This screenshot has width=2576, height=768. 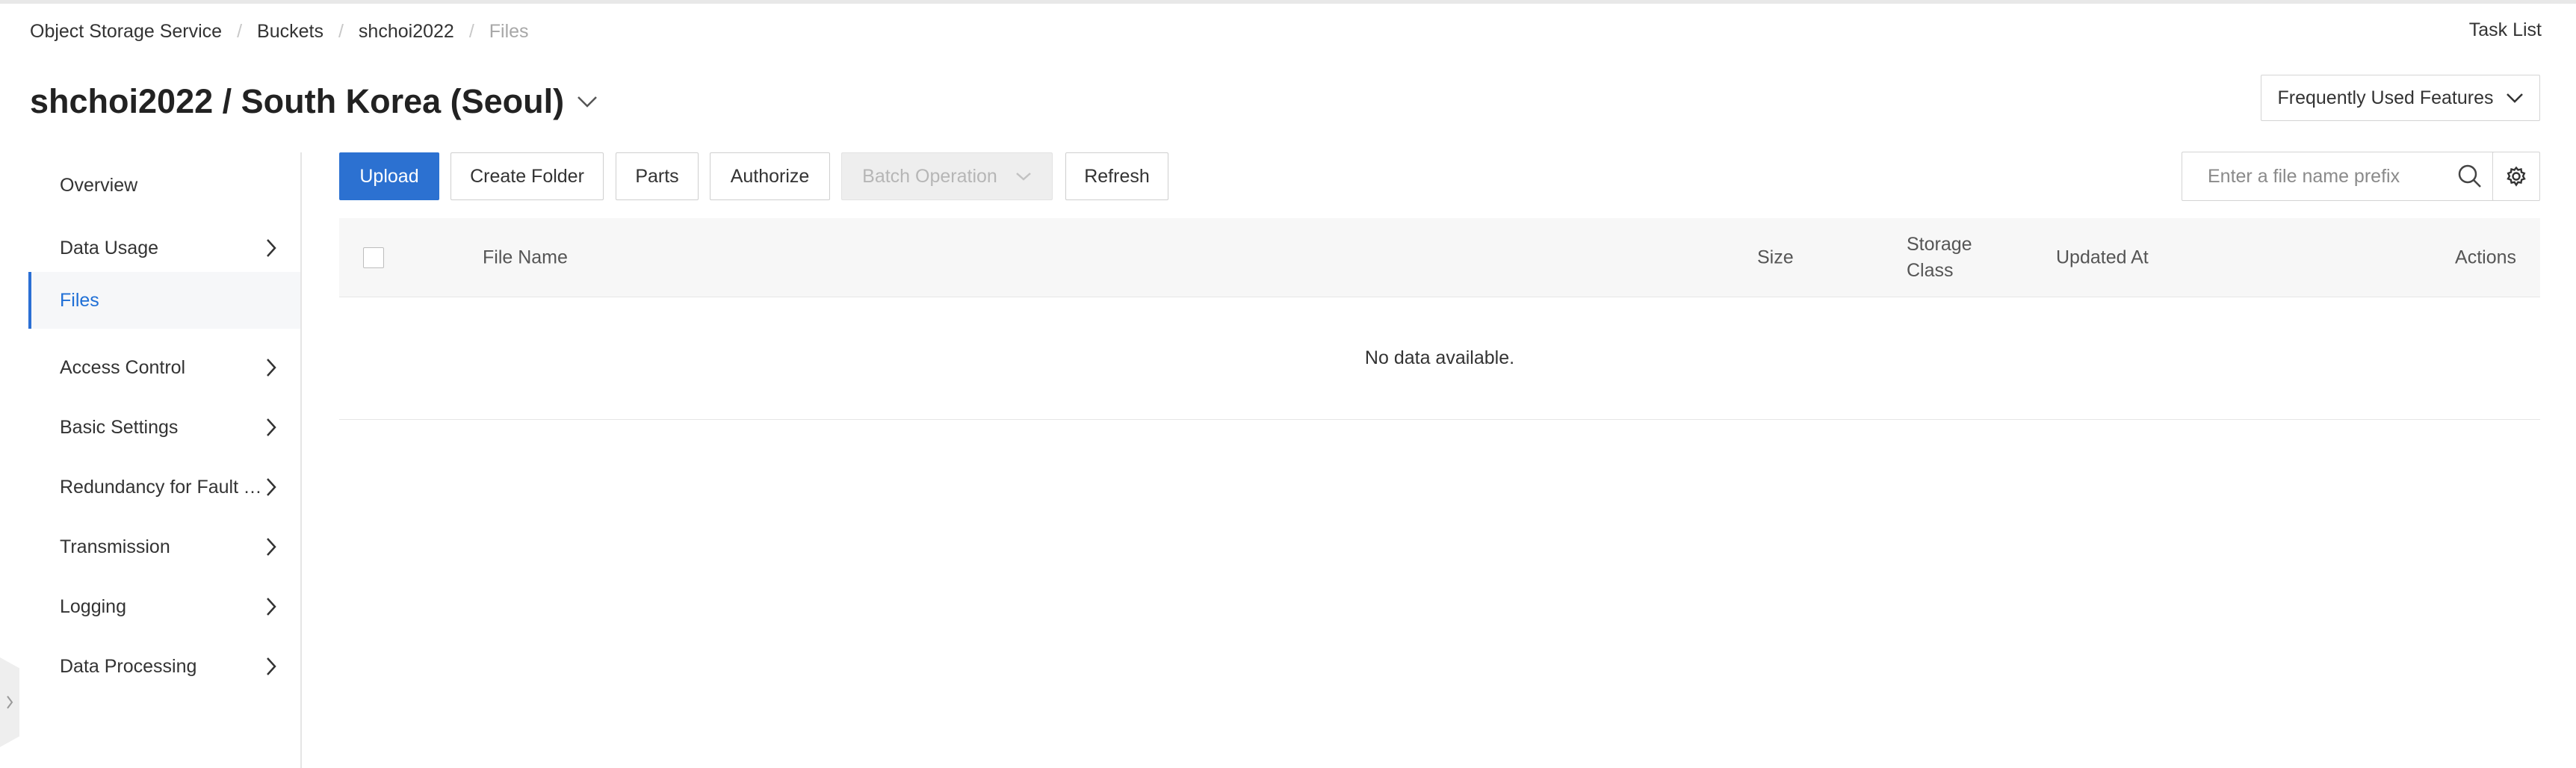 I want to click on refresh-button: Refresh, so click(x=1116, y=176).